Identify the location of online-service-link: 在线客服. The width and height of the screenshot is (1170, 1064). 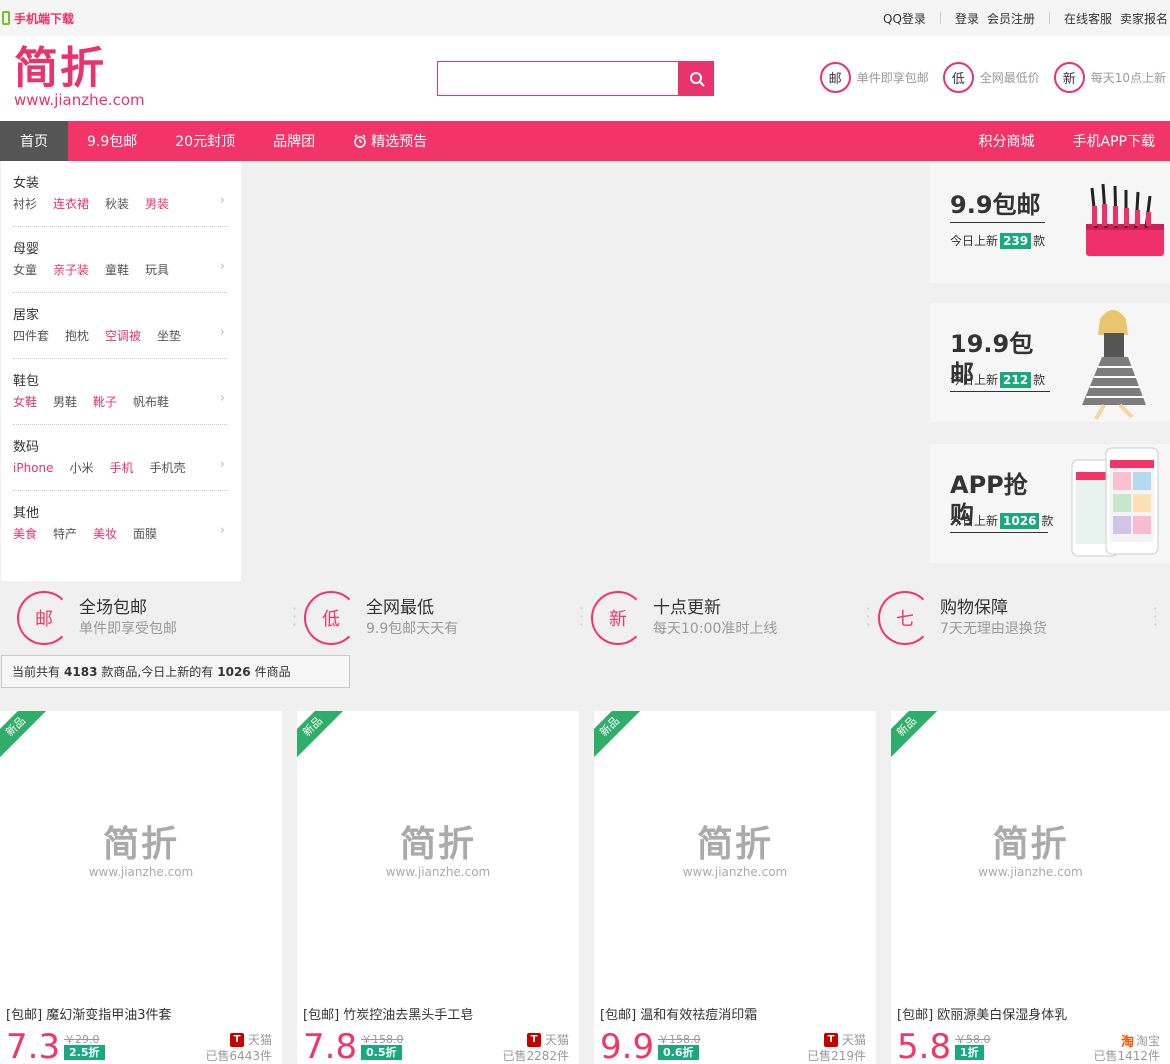
(1088, 18).